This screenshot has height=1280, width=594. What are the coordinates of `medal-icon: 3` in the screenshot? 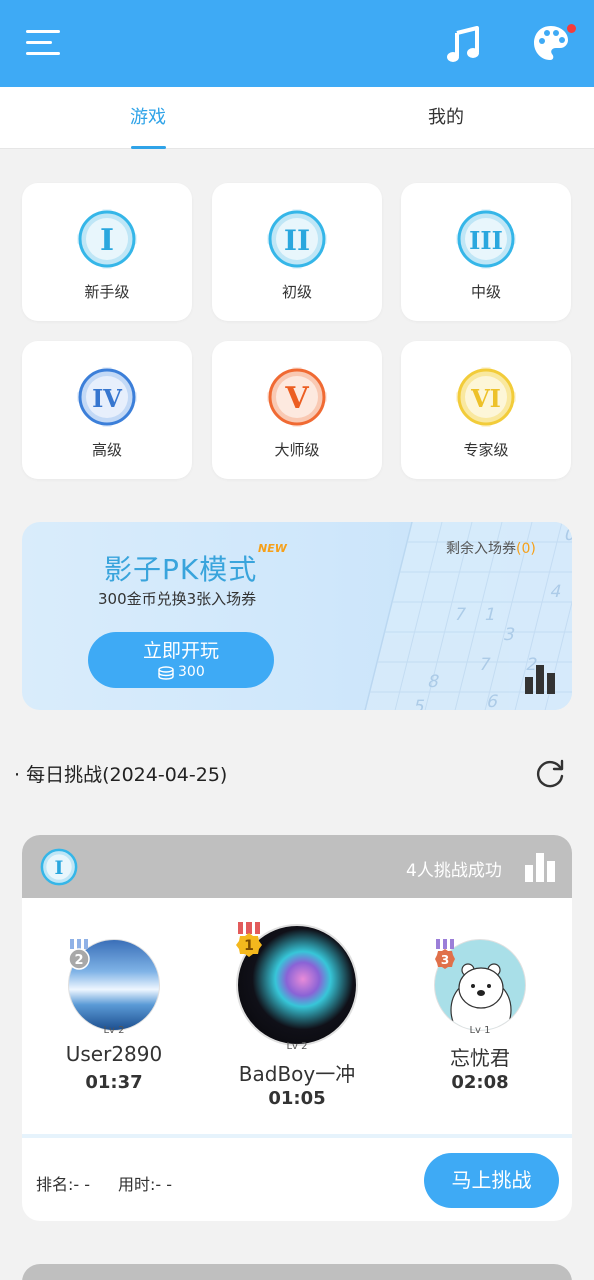 It's located at (445, 954).